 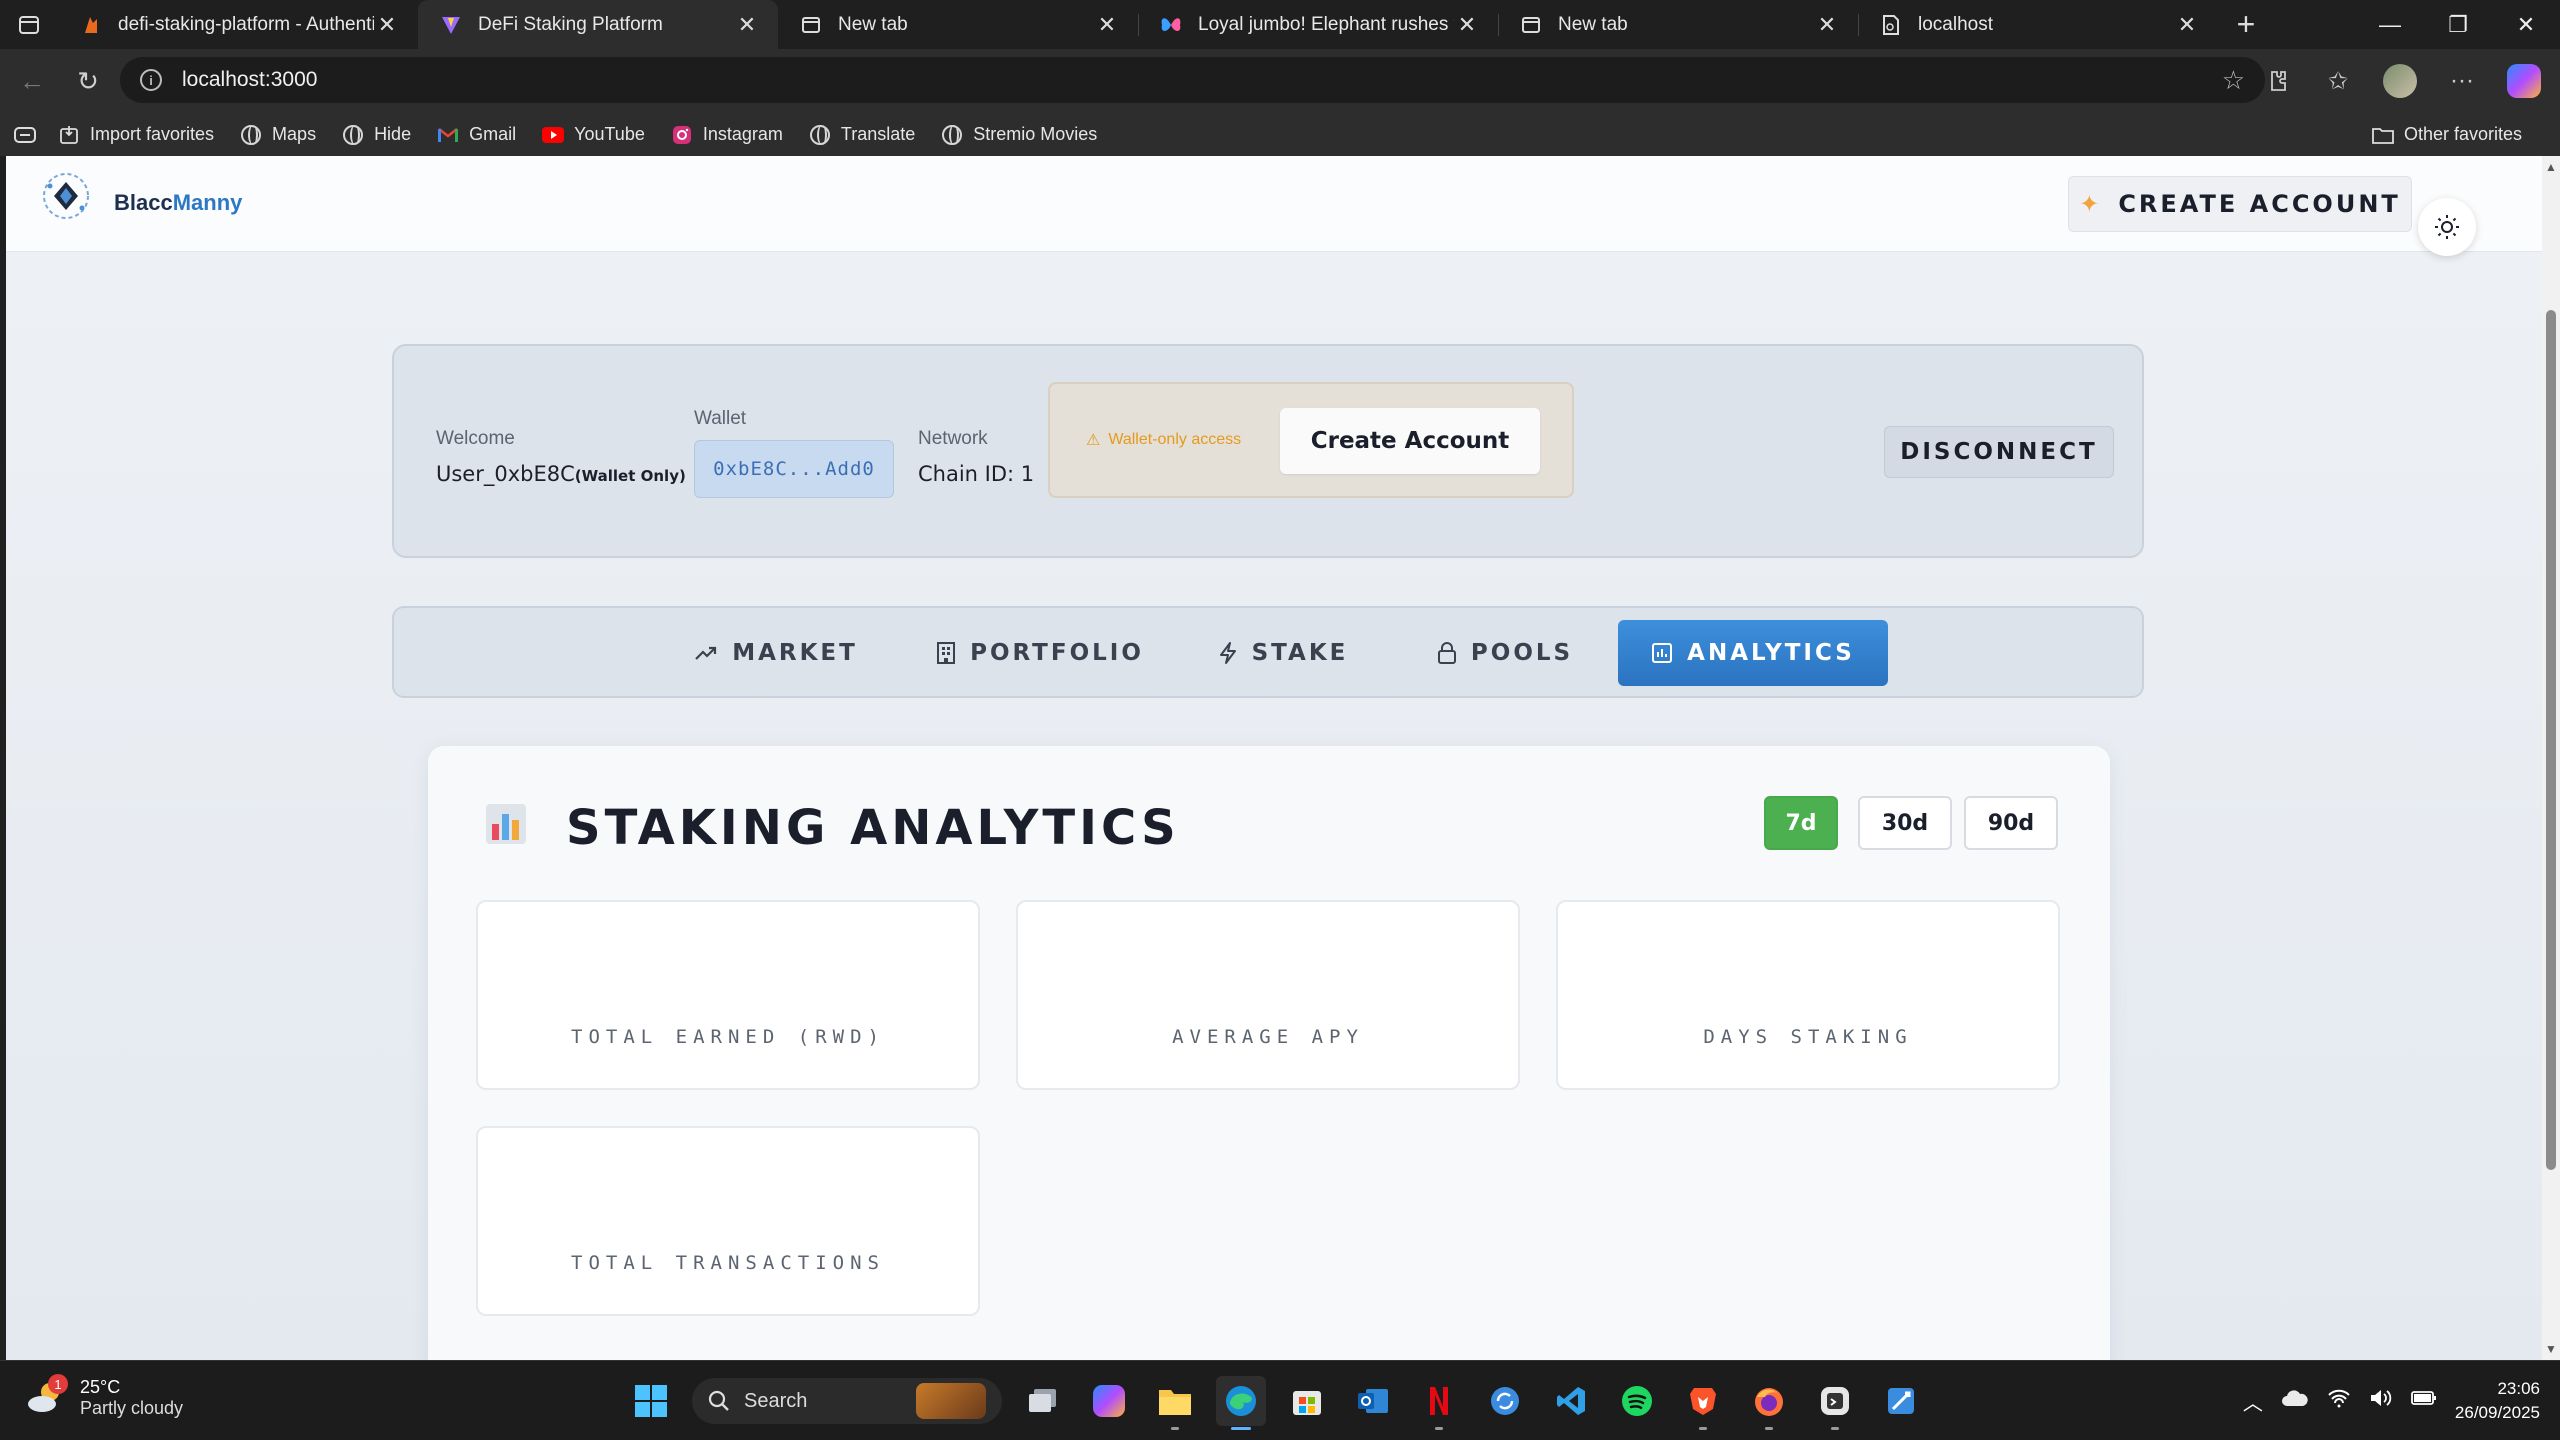 What do you see at coordinates (2390, 24) in the screenshot?
I see `minimize-icon: —` at bounding box center [2390, 24].